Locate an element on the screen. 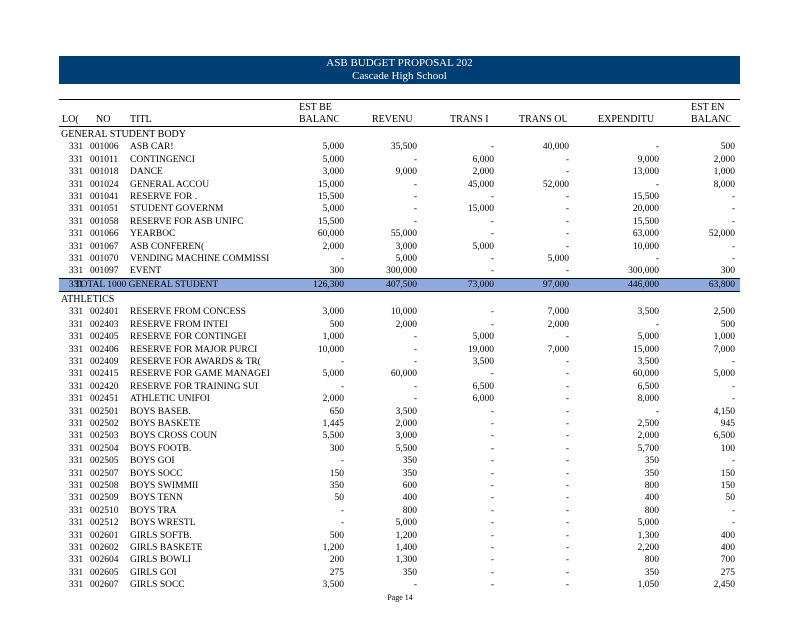 The image size is (800, 618). account-no-cell: 001018 is located at coordinates (104, 172).